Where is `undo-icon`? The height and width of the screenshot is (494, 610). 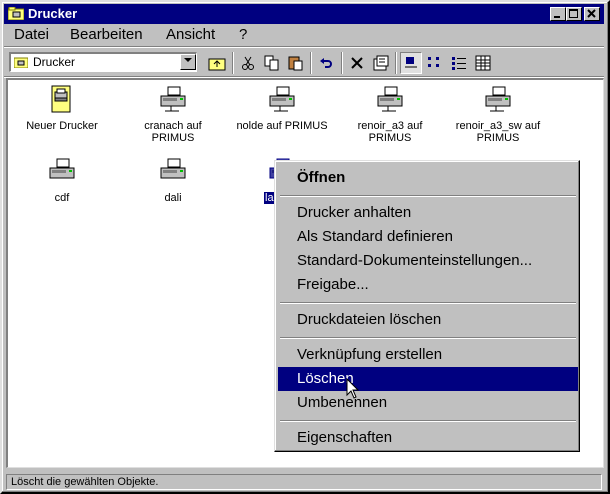
undo-icon is located at coordinates (326, 63).